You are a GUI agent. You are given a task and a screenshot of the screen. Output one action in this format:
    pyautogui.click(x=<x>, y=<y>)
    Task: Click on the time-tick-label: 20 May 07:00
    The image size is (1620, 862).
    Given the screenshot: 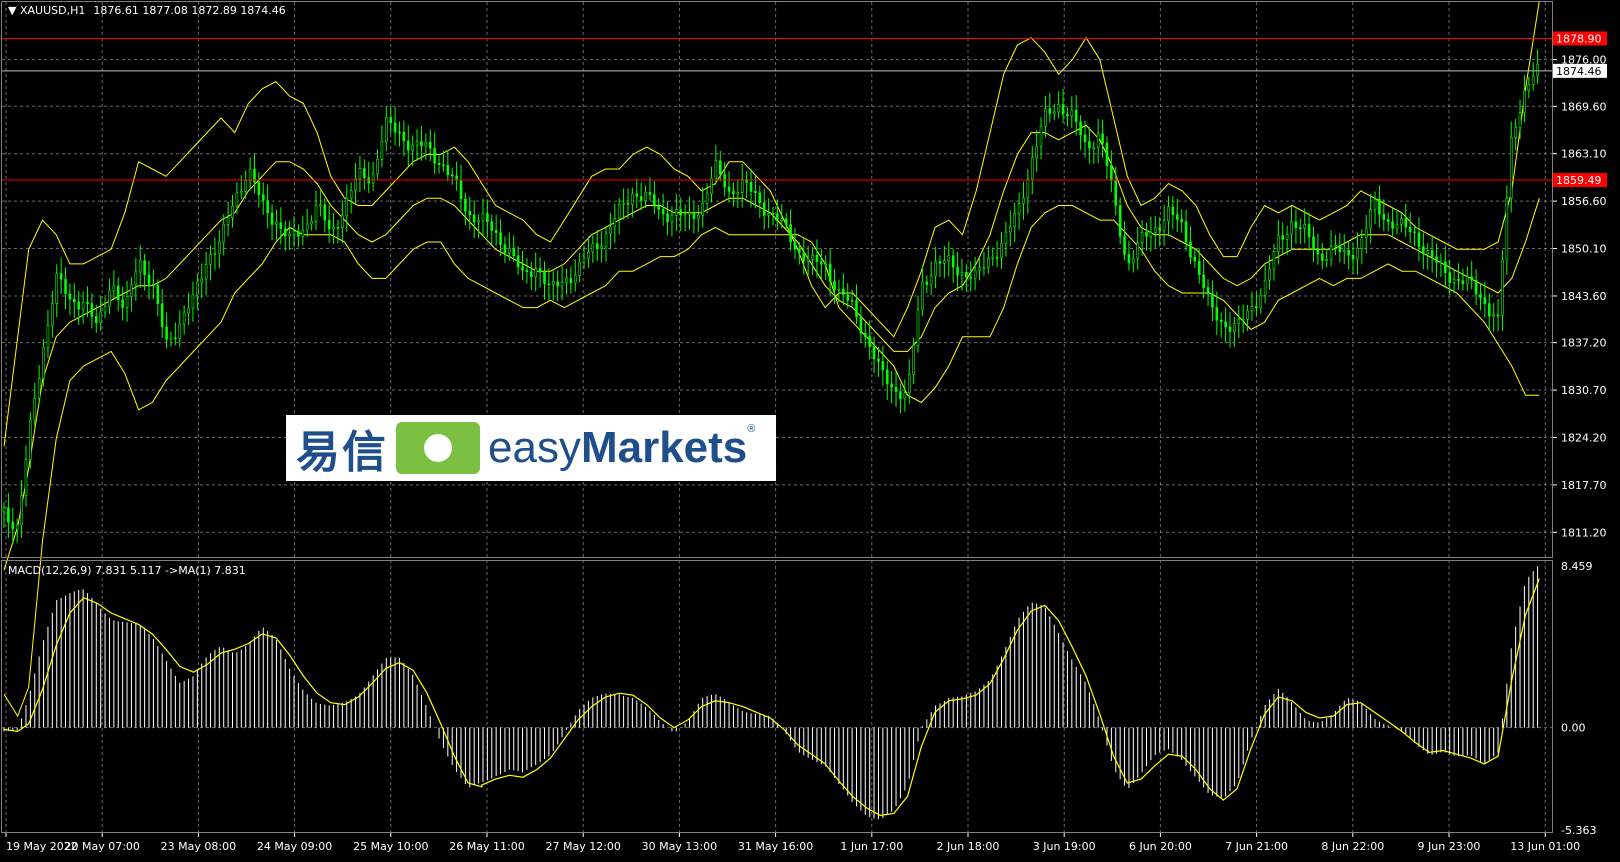 What is the action you would take?
    pyautogui.click(x=101, y=846)
    